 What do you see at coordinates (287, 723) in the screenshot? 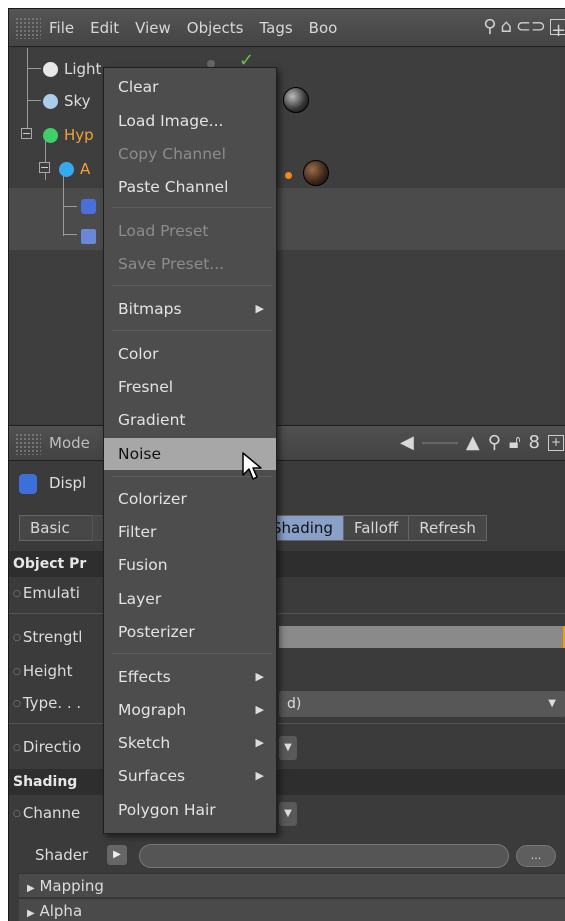
I see `divider` at bounding box center [287, 723].